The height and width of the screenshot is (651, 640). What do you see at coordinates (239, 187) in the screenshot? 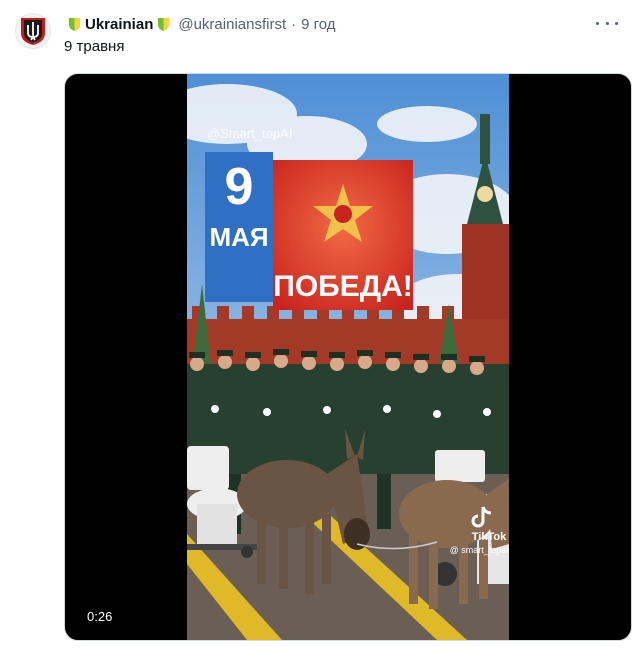
I see `banner-date-number: 9` at bounding box center [239, 187].